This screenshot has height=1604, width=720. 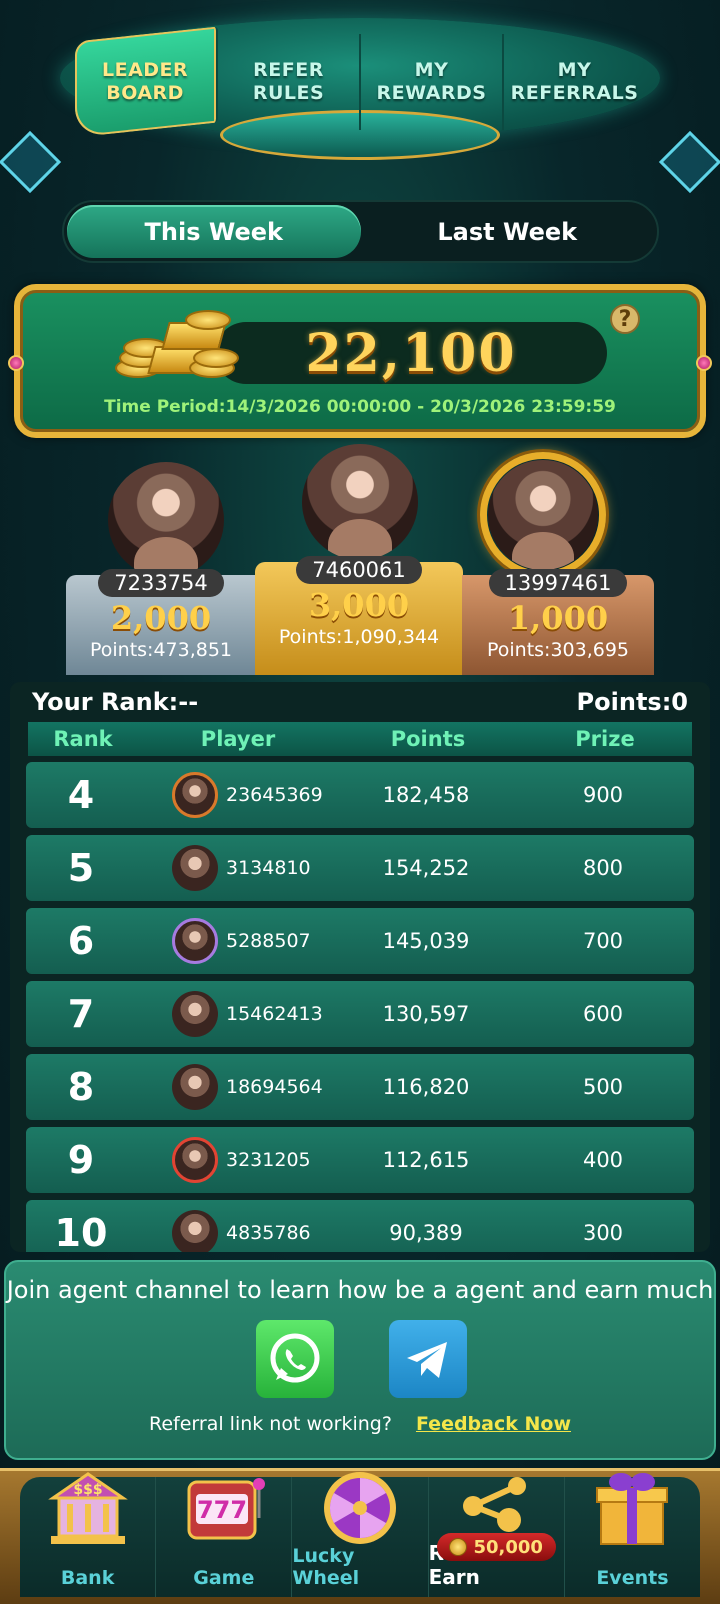 I want to click on nav-bank: $$$ Bank, so click(x=88, y=1534).